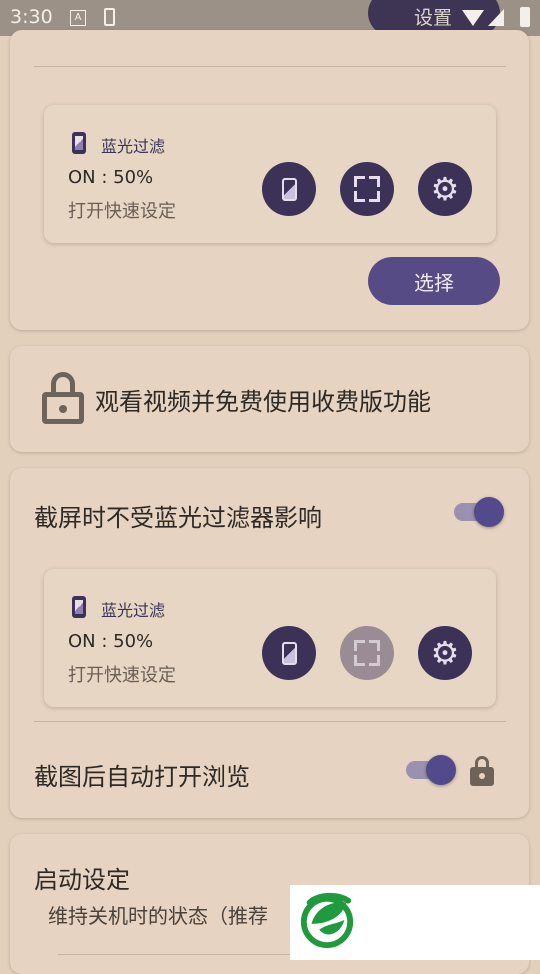 The height and width of the screenshot is (974, 540). I want to click on notification-phone-icon, so click(109, 17).